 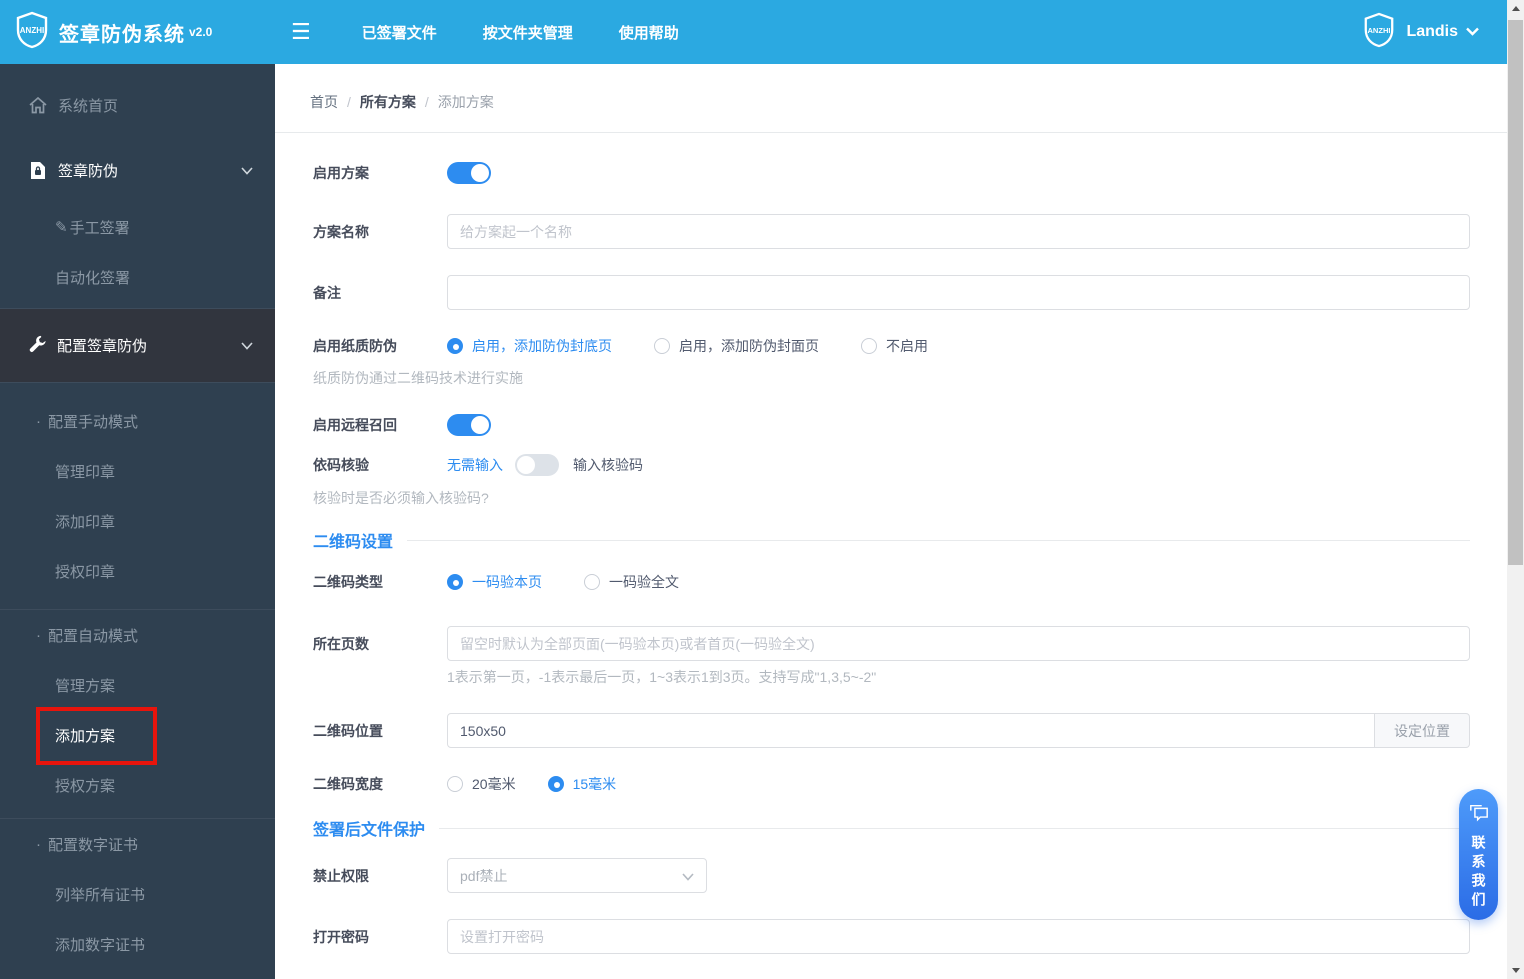 I want to click on sidebar-item-label: 配置数字证书, so click(x=93, y=845).